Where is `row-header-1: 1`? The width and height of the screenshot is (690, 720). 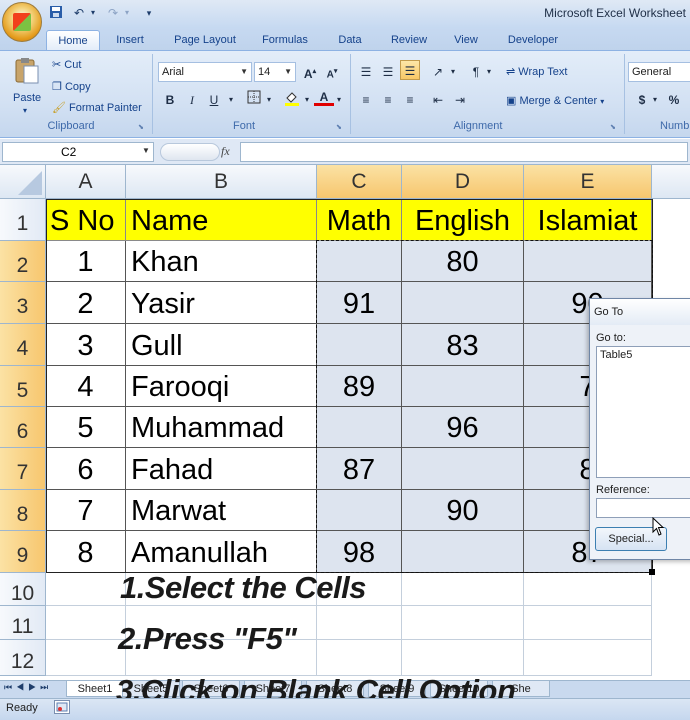
row-header-1: 1 is located at coordinates (23, 220).